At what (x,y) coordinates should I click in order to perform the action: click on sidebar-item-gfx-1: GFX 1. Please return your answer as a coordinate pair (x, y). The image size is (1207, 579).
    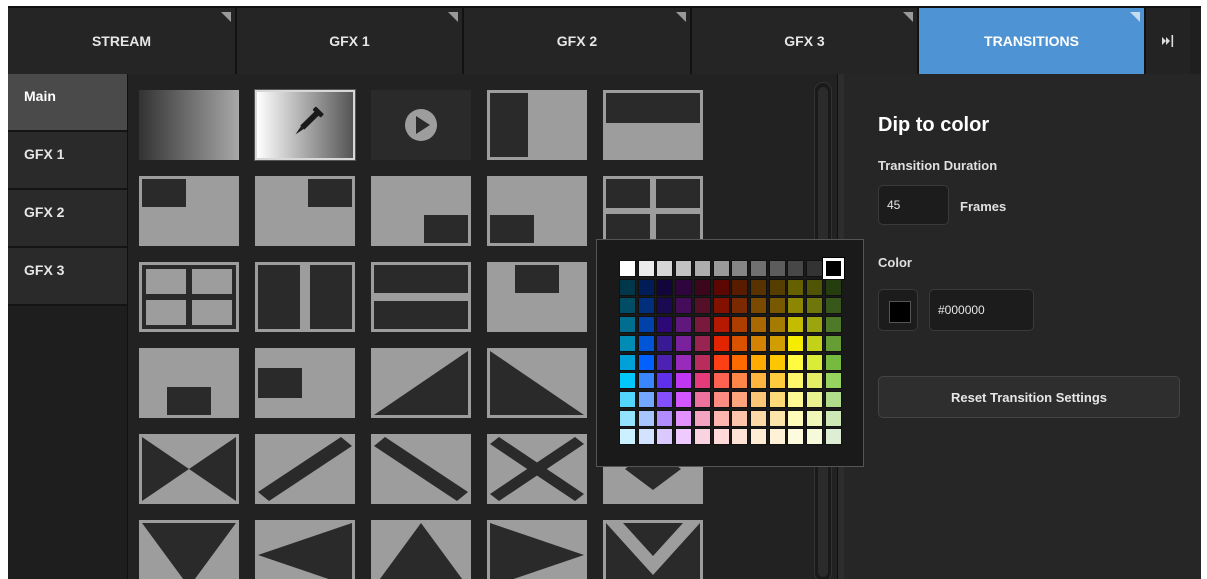
    Looking at the image, I should click on (67, 161).